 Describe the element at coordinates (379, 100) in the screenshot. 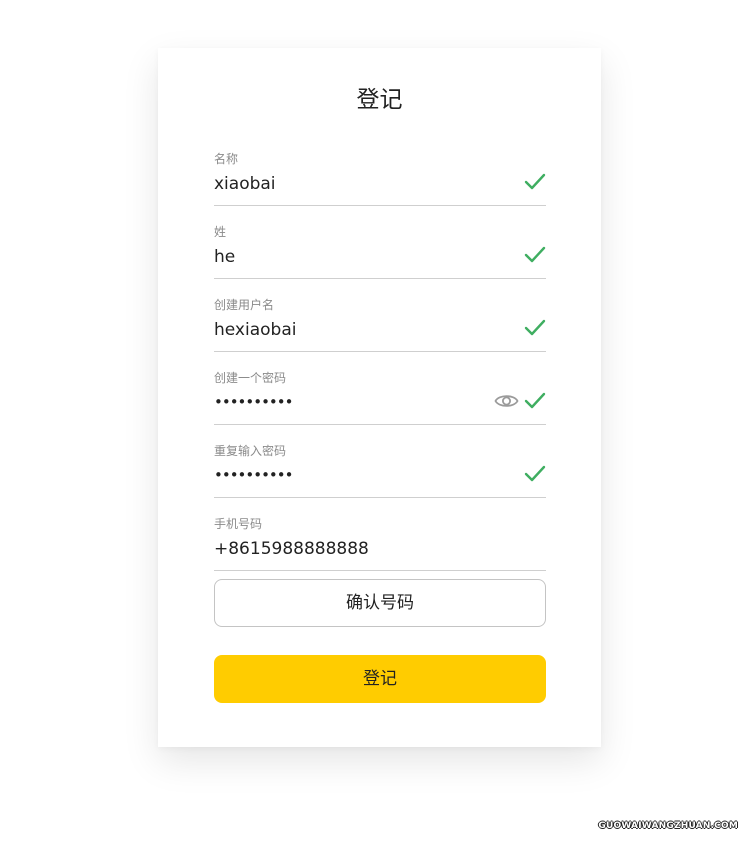

I see `page-title: 登记` at that location.